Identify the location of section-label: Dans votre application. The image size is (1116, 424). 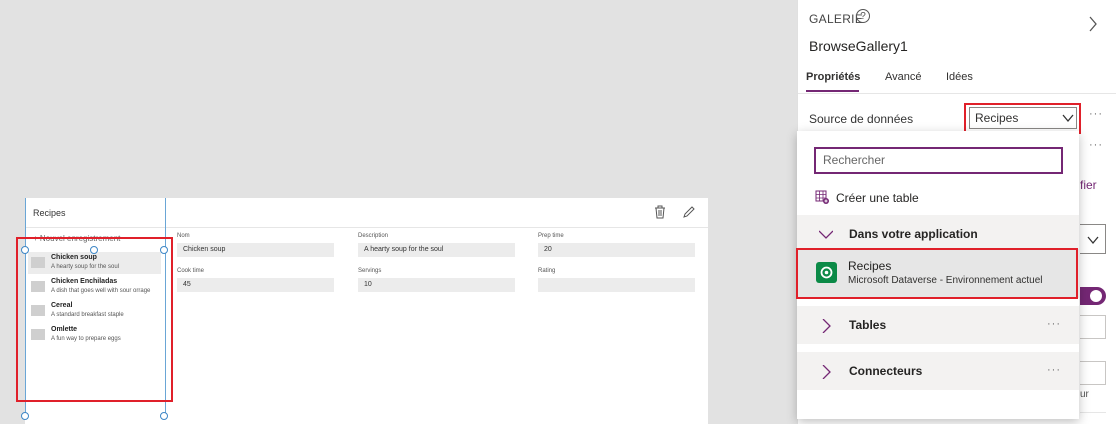
(913, 234).